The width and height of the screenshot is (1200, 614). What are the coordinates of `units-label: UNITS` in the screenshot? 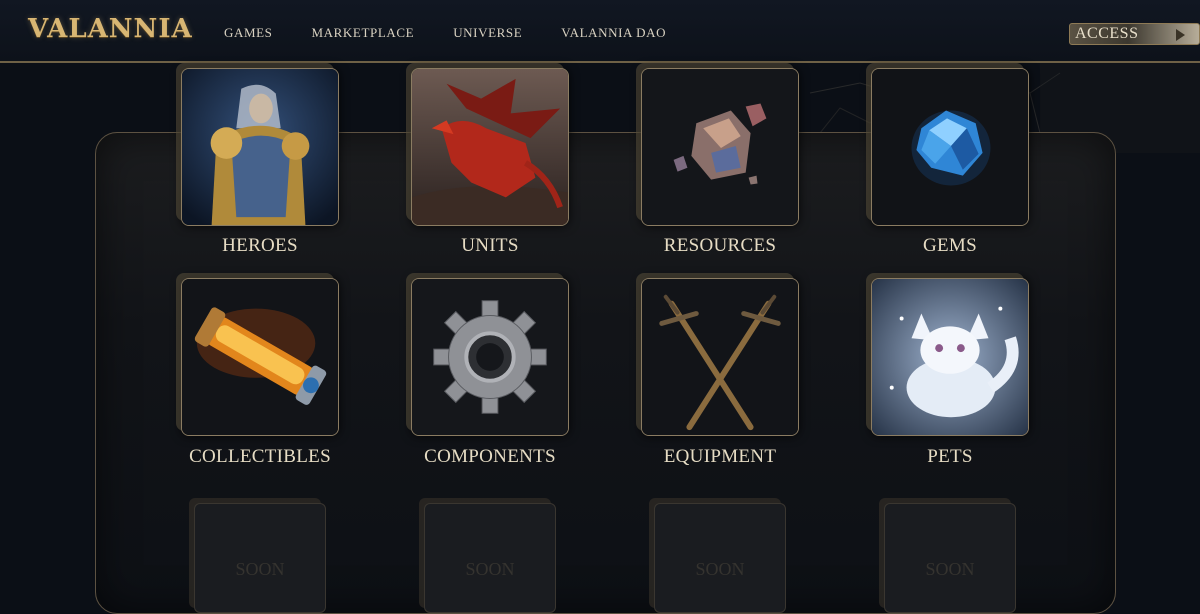 It's located at (490, 246).